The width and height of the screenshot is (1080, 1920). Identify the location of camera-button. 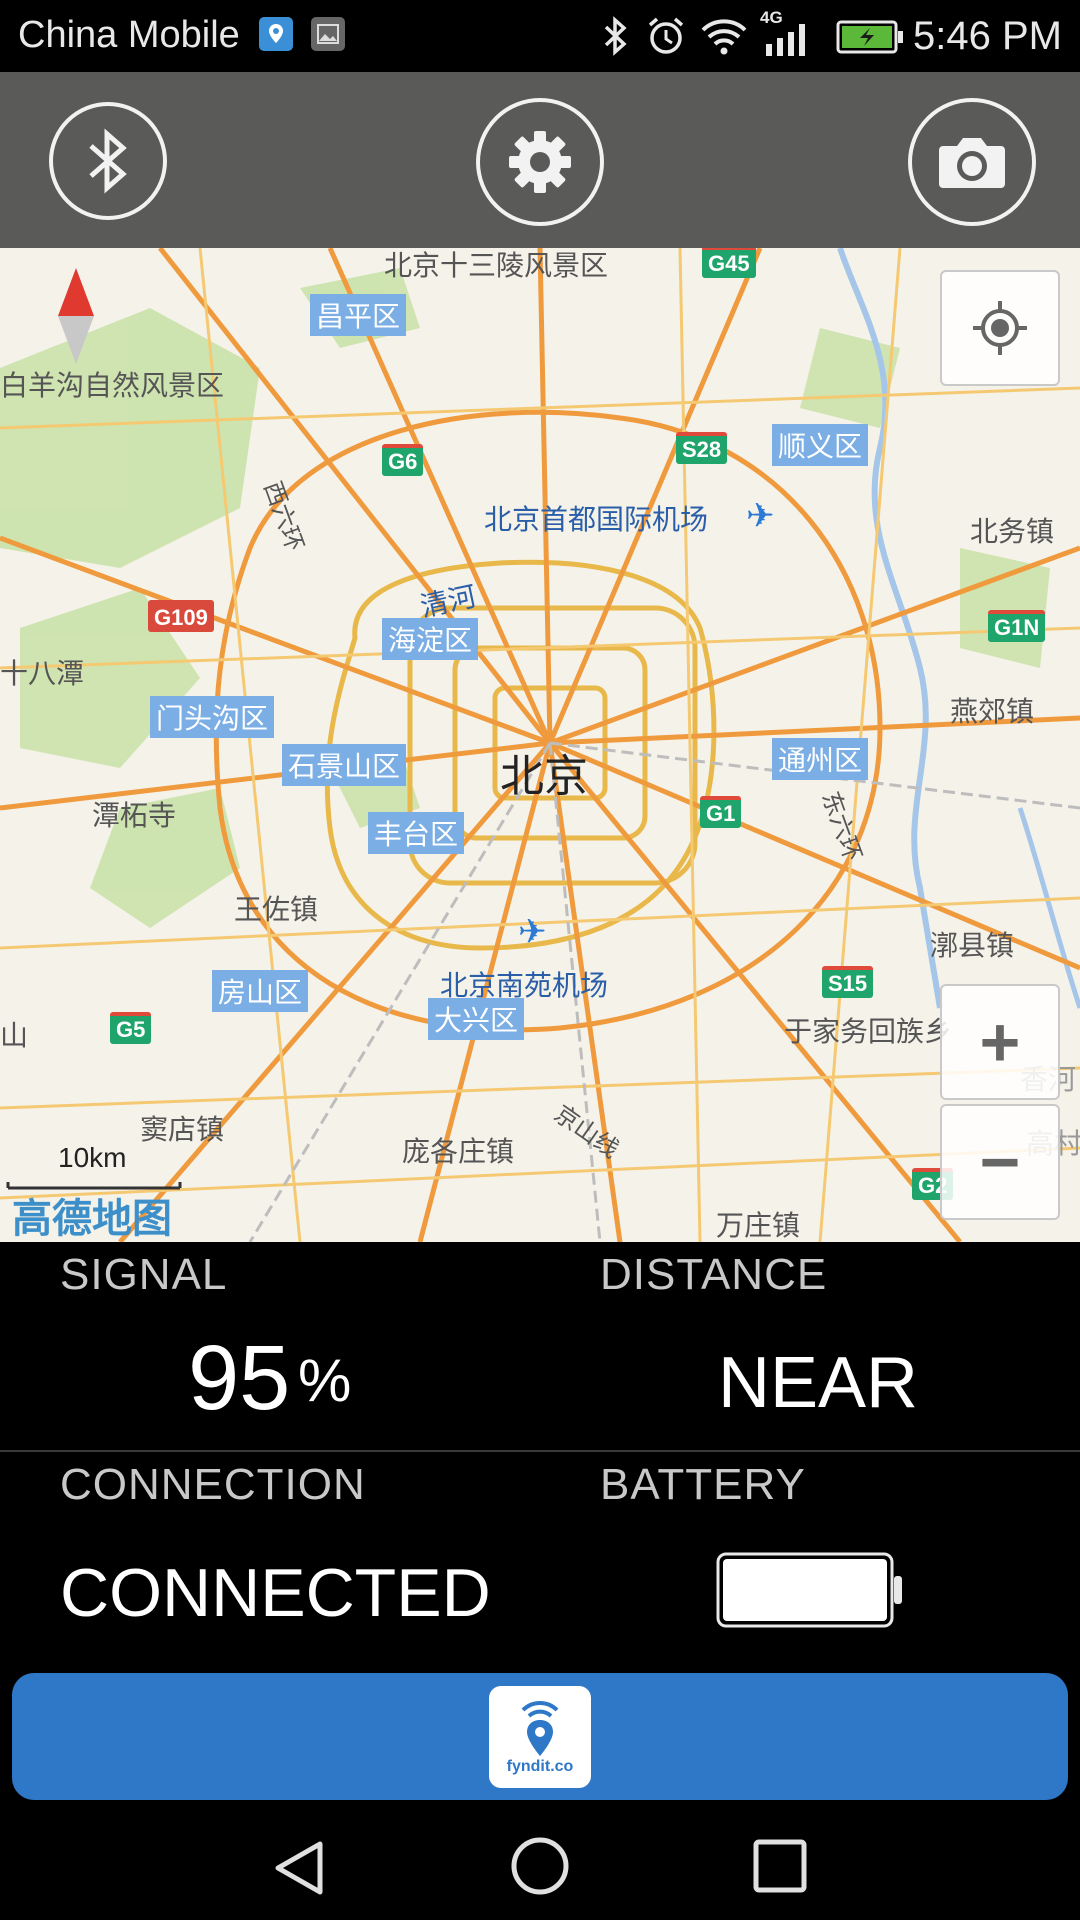
(972, 162).